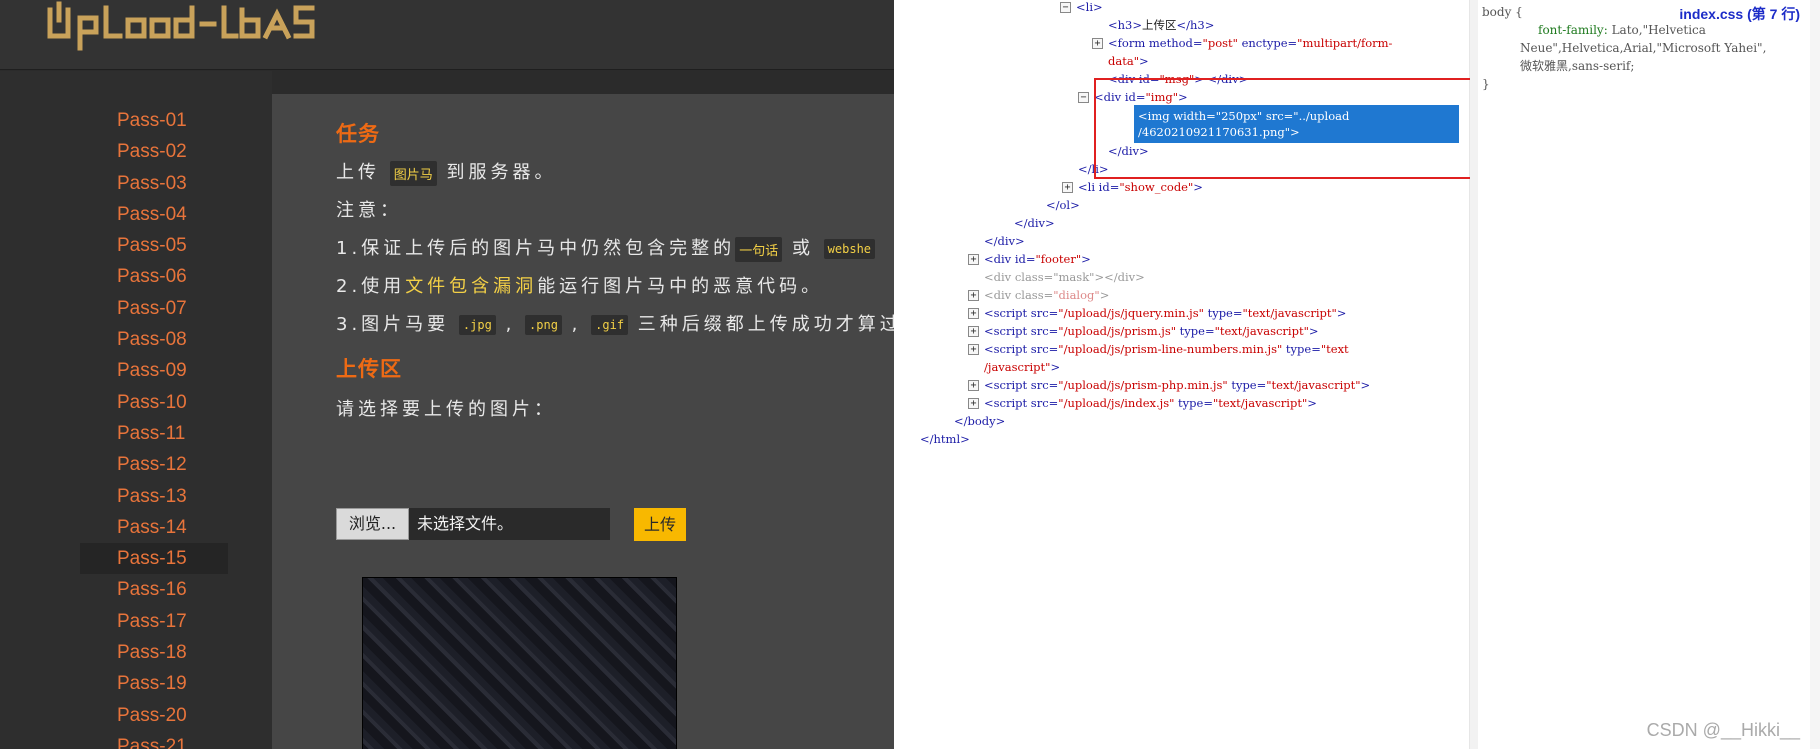  What do you see at coordinates (580, 286) in the screenshot?
I see `task-item2: 2.使用文件包含漏洞能运行图片马中的恶意代码。` at bounding box center [580, 286].